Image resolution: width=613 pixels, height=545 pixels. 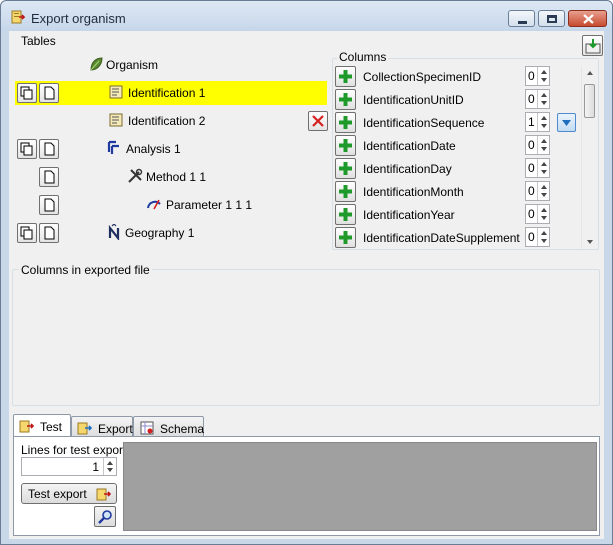 I want to click on column-row: IdentificationUnitID 0, so click(x=458, y=100).